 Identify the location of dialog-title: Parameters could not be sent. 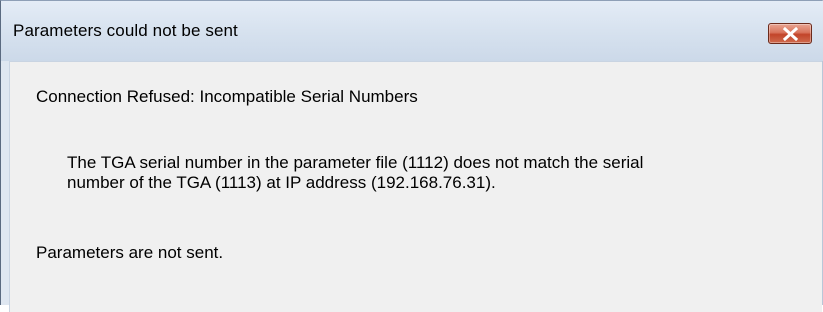
(125, 30).